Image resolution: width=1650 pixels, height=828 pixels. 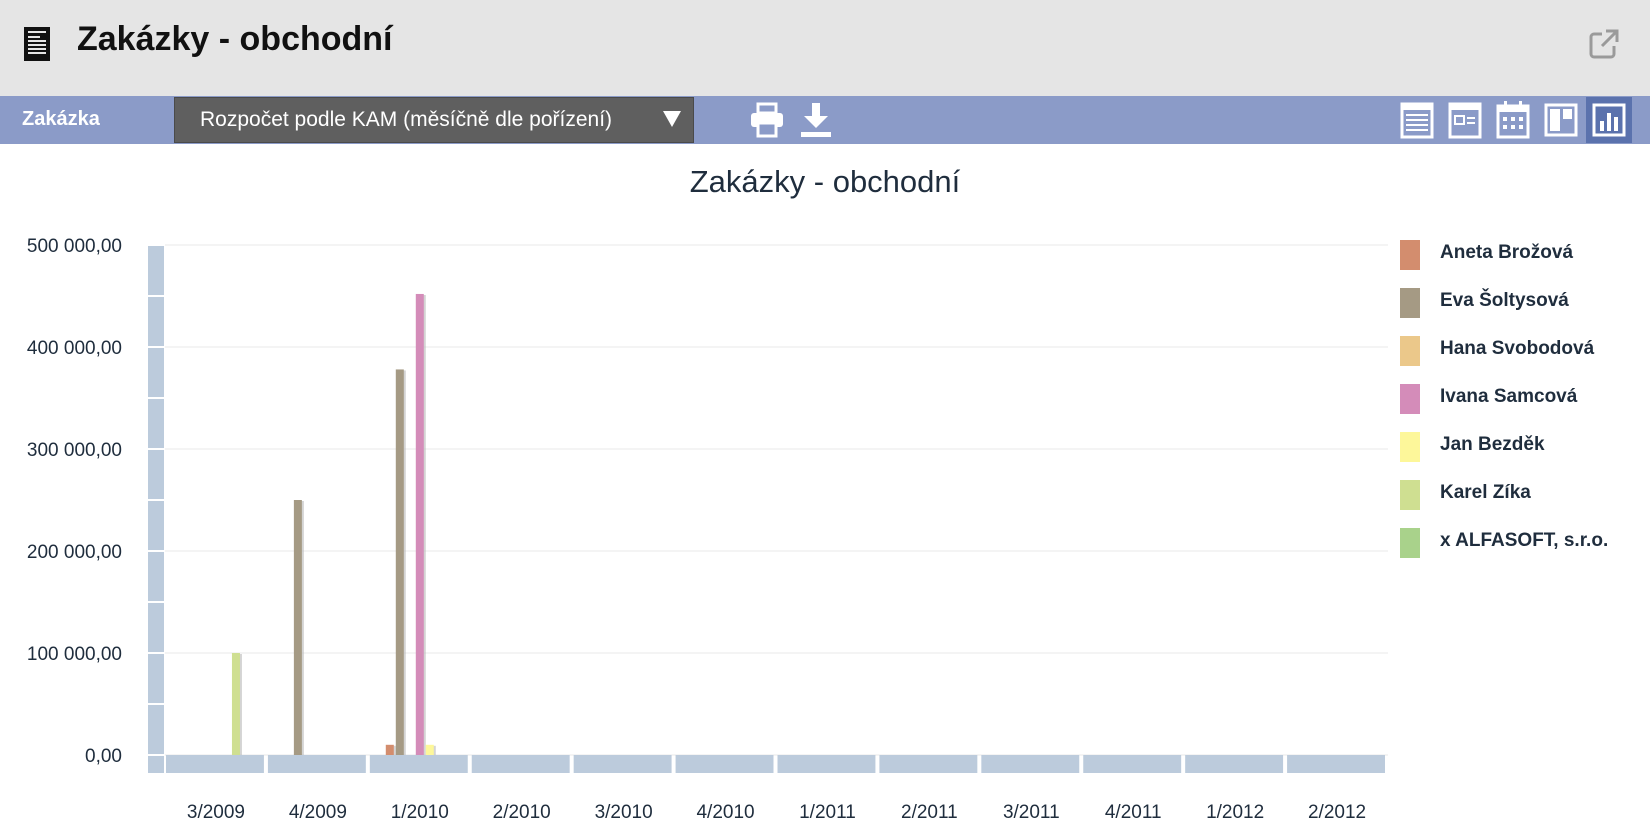 What do you see at coordinates (767, 120) in the screenshot?
I see `print-icon` at bounding box center [767, 120].